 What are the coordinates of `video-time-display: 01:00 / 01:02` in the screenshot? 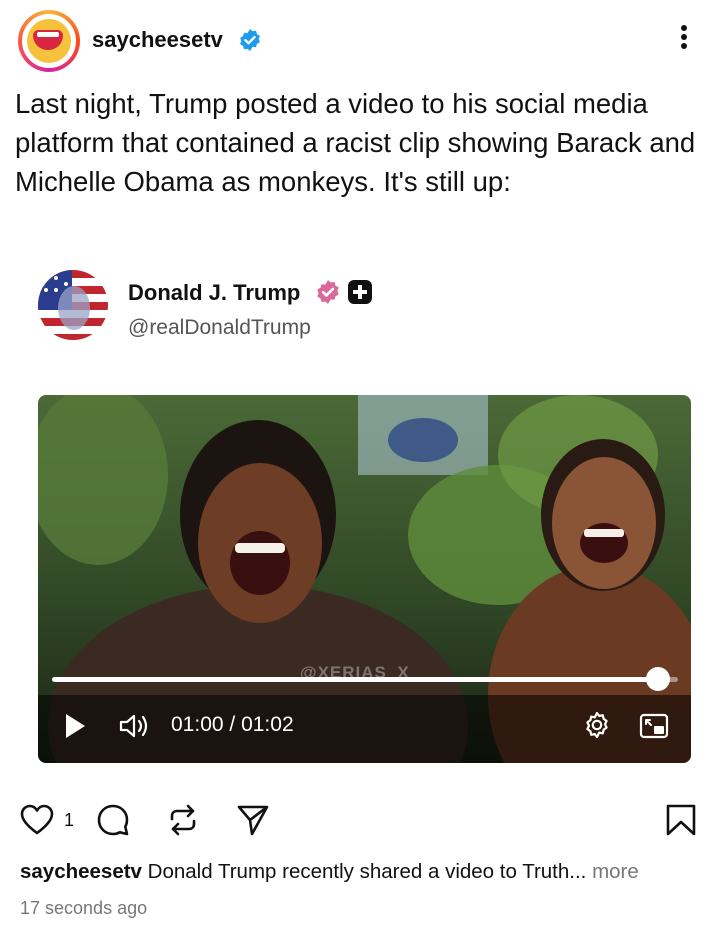 It's located at (232, 725).